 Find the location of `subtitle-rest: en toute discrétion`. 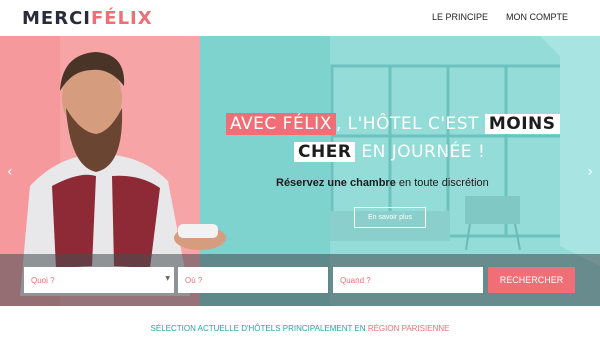

subtitle-rest: en toute discrétion is located at coordinates (442, 183).